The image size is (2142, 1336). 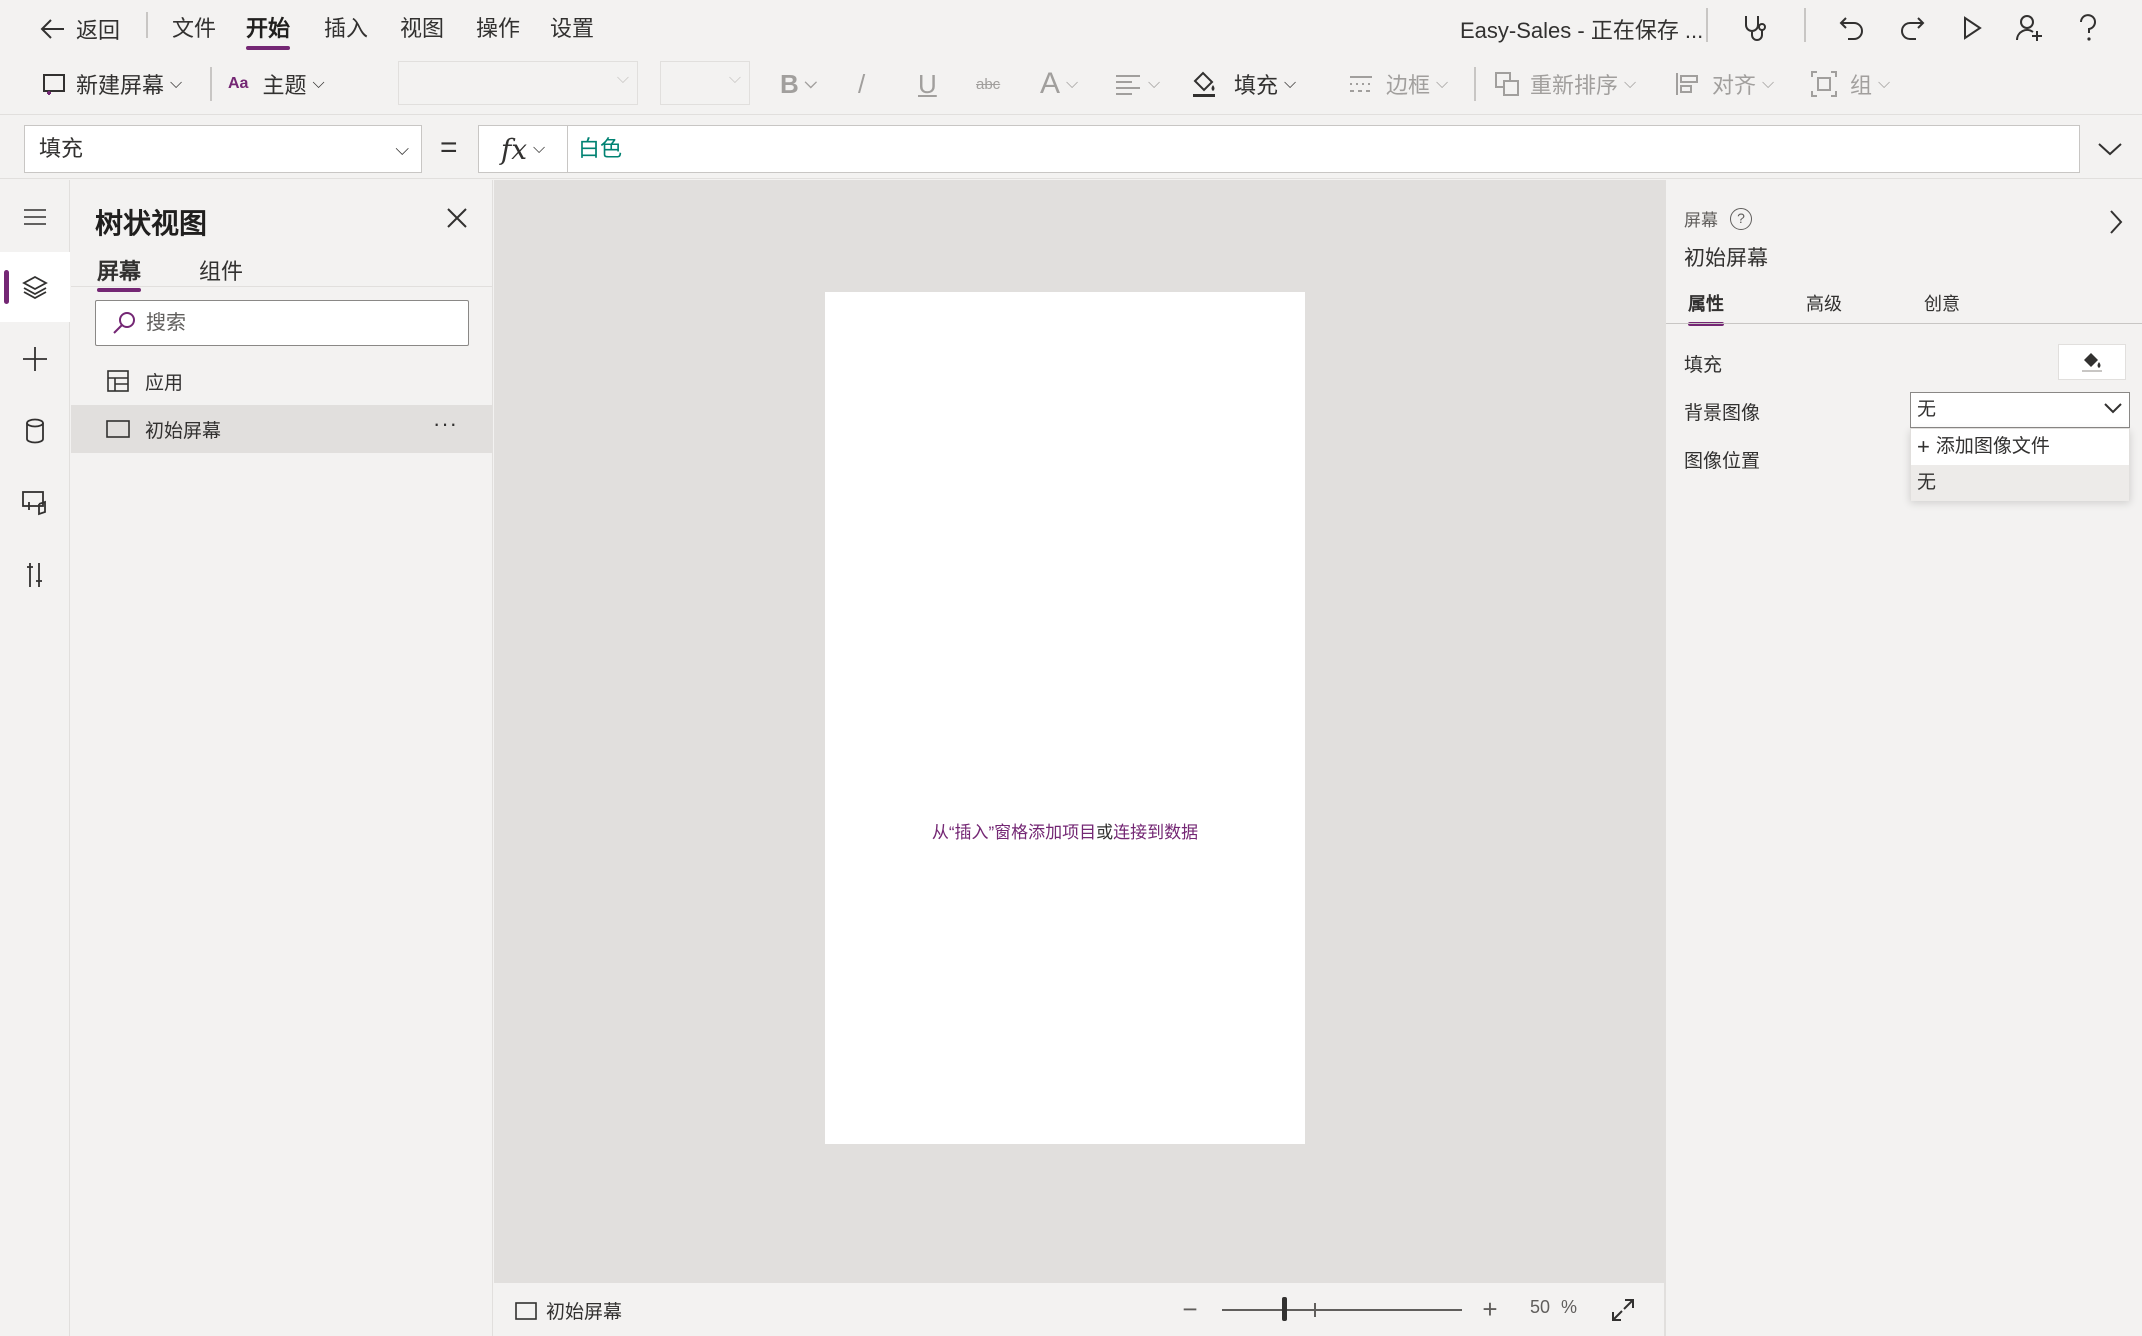 What do you see at coordinates (1805, 25) in the screenshot?
I see `toolbar-divider` at bounding box center [1805, 25].